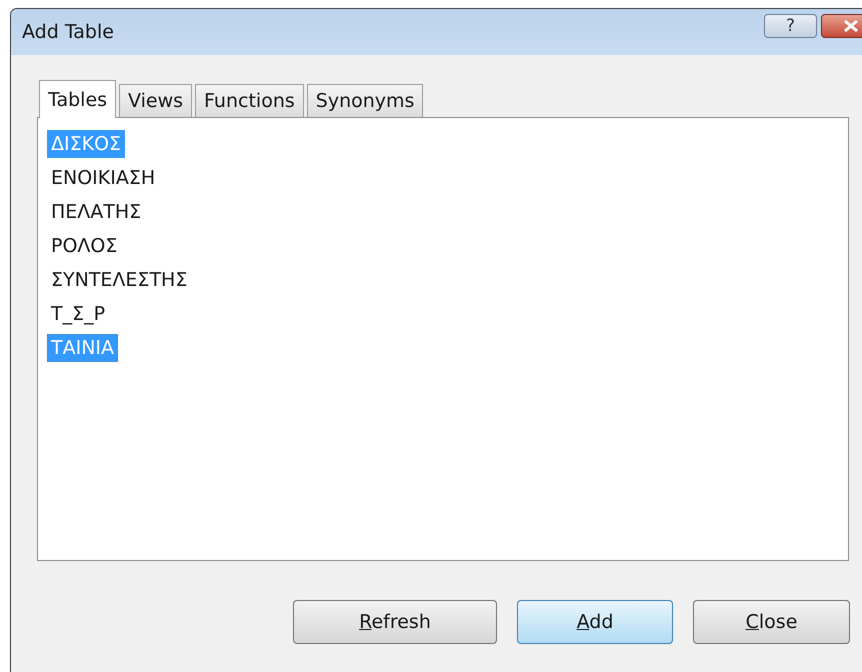 This screenshot has width=862, height=672. I want to click on list-item: ΡΟΛΟΣ, so click(84, 246).